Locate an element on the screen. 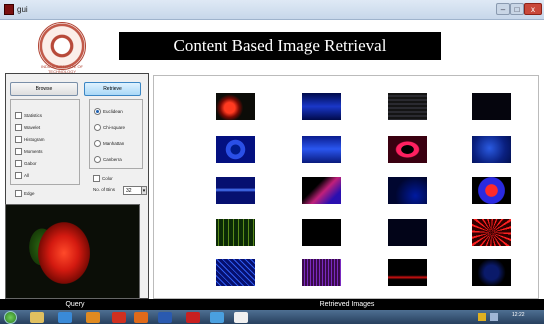  distance-radio: Chi-square is located at coordinates (109, 128).